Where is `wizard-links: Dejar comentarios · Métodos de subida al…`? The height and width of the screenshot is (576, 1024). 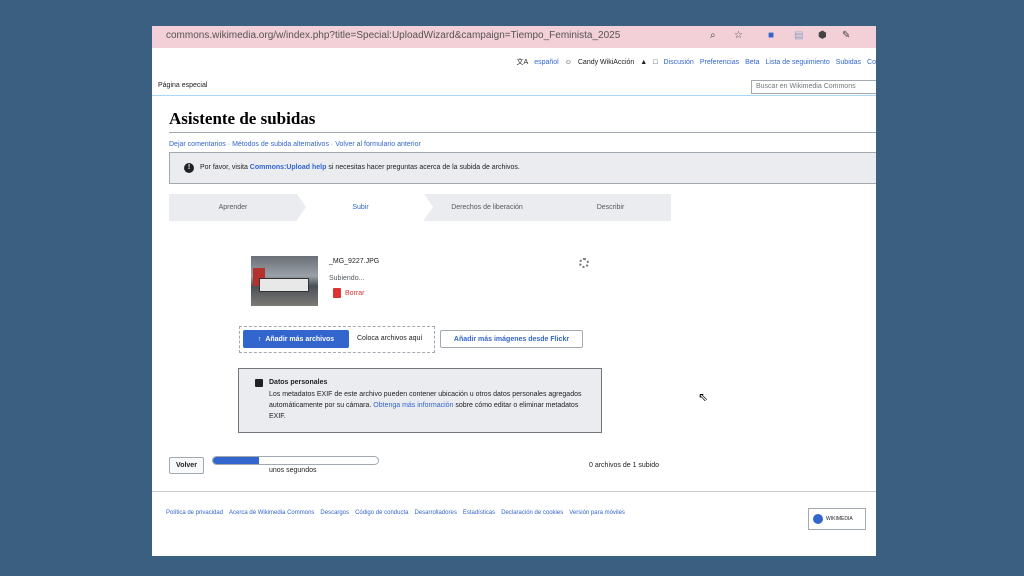 wizard-links: Dejar comentarios · Métodos de subida al… is located at coordinates (295, 144).